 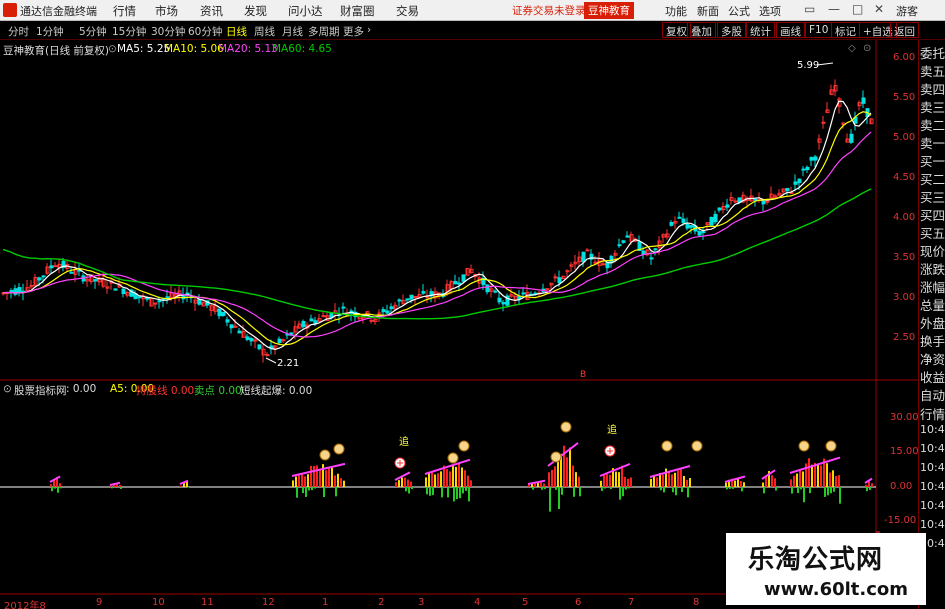 I want to click on sub-settings-icon: ⊙, so click(x=7, y=389).